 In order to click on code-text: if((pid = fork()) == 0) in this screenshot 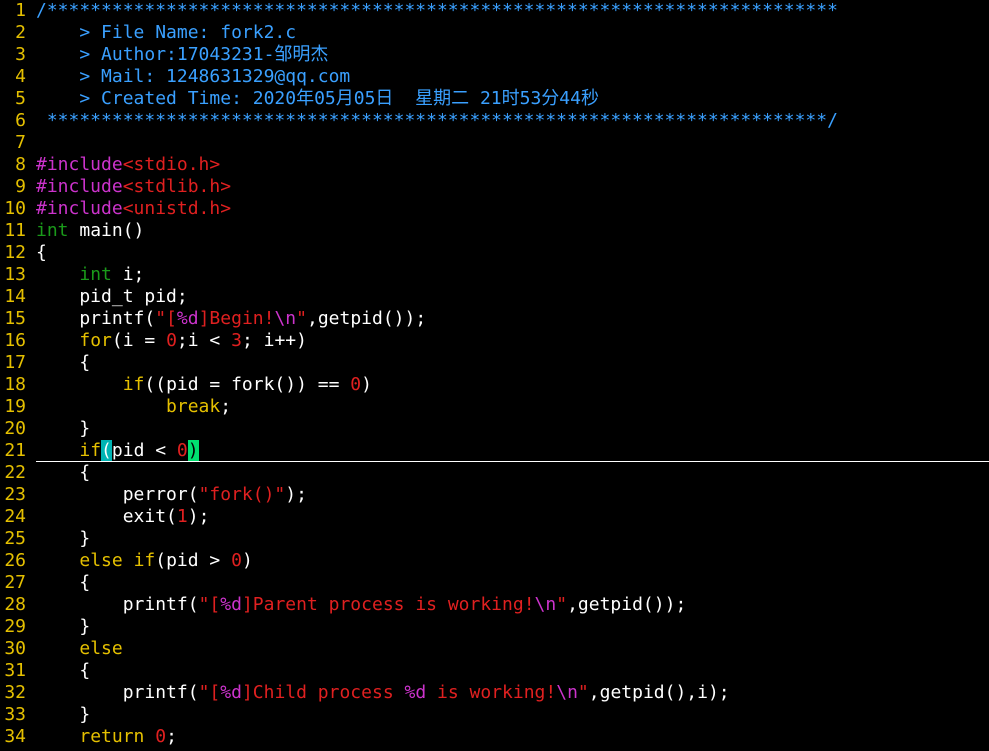, I will do `click(204, 384)`.